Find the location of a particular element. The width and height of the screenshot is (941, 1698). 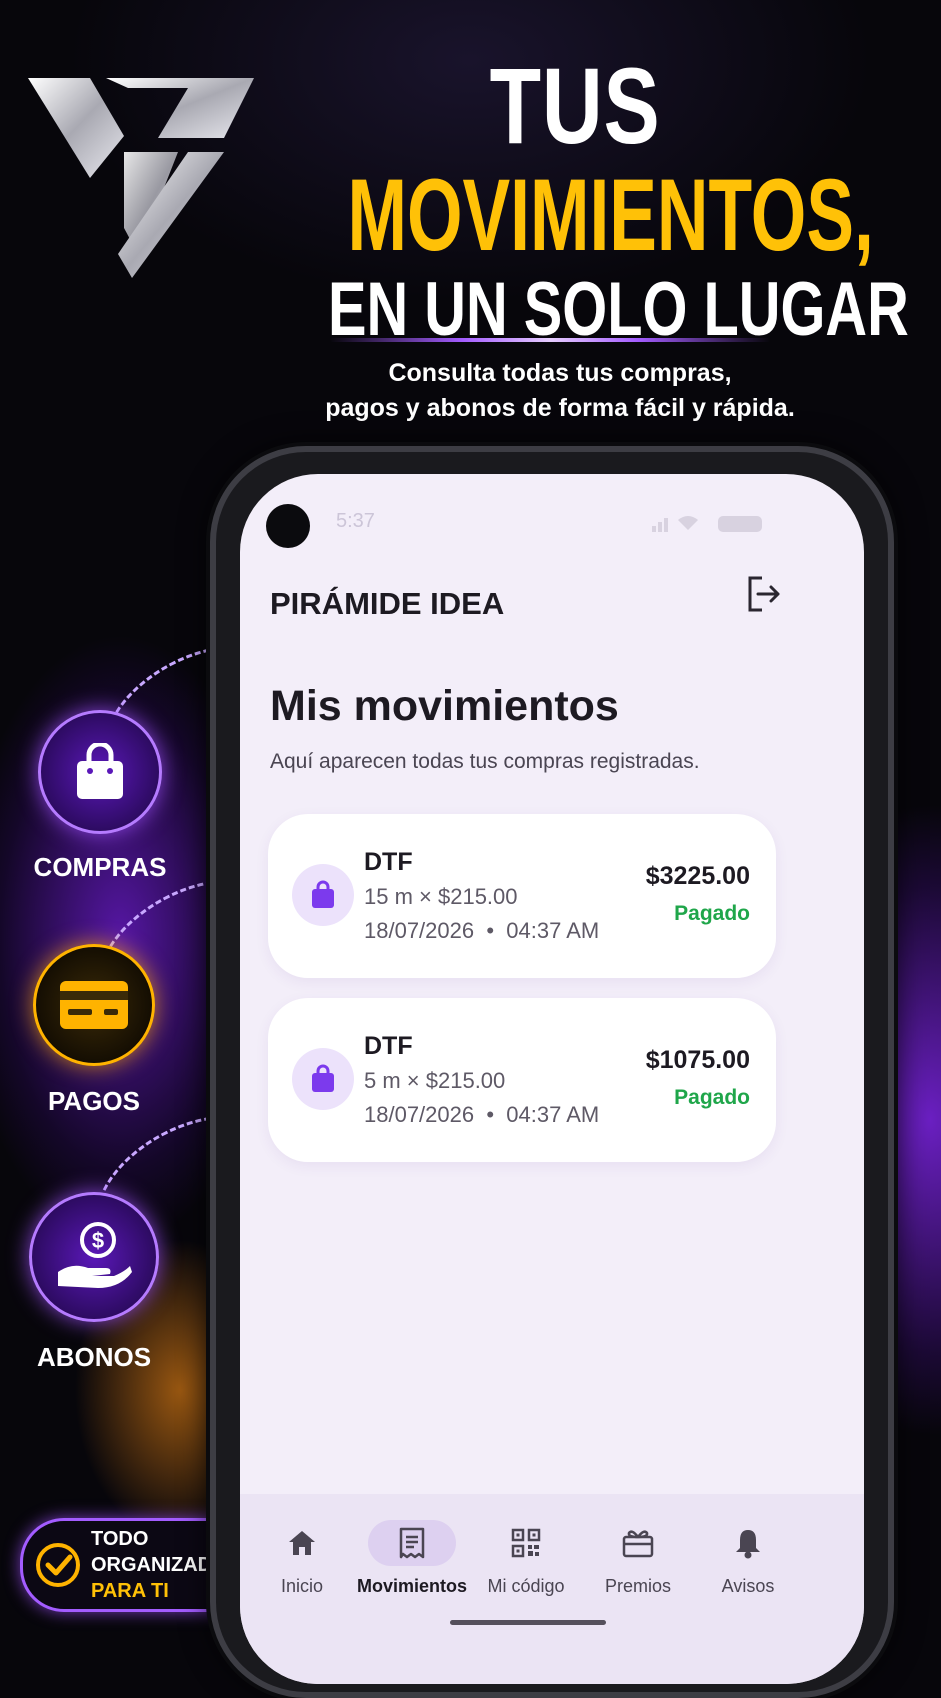

brand-logo is located at coordinates (141, 178).